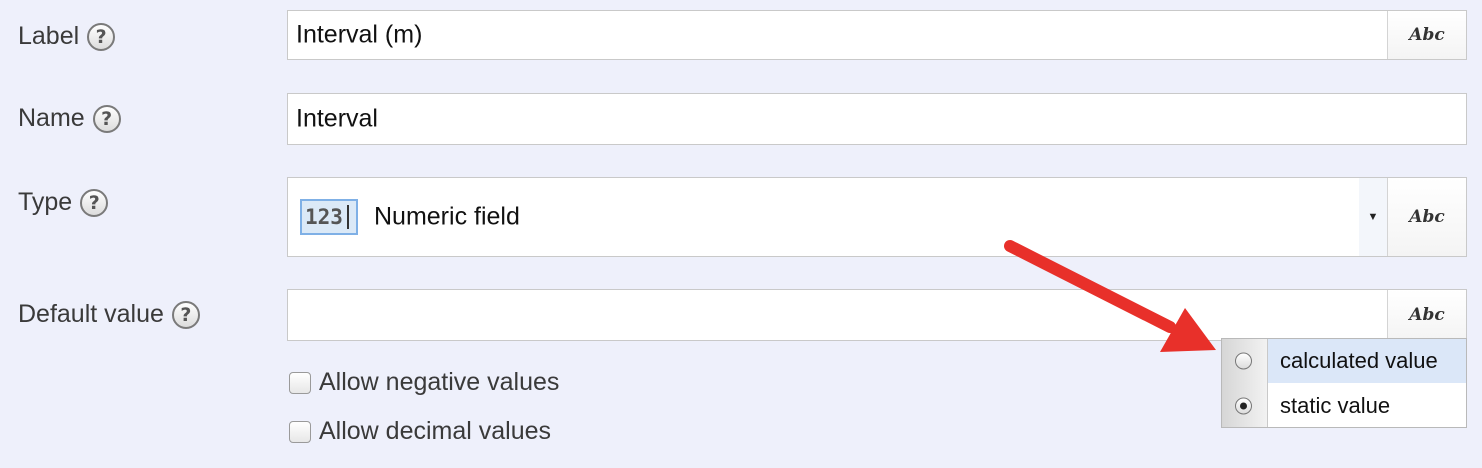 This screenshot has height=468, width=1482. What do you see at coordinates (1335, 405) in the screenshot?
I see `static-value-label: static value` at bounding box center [1335, 405].